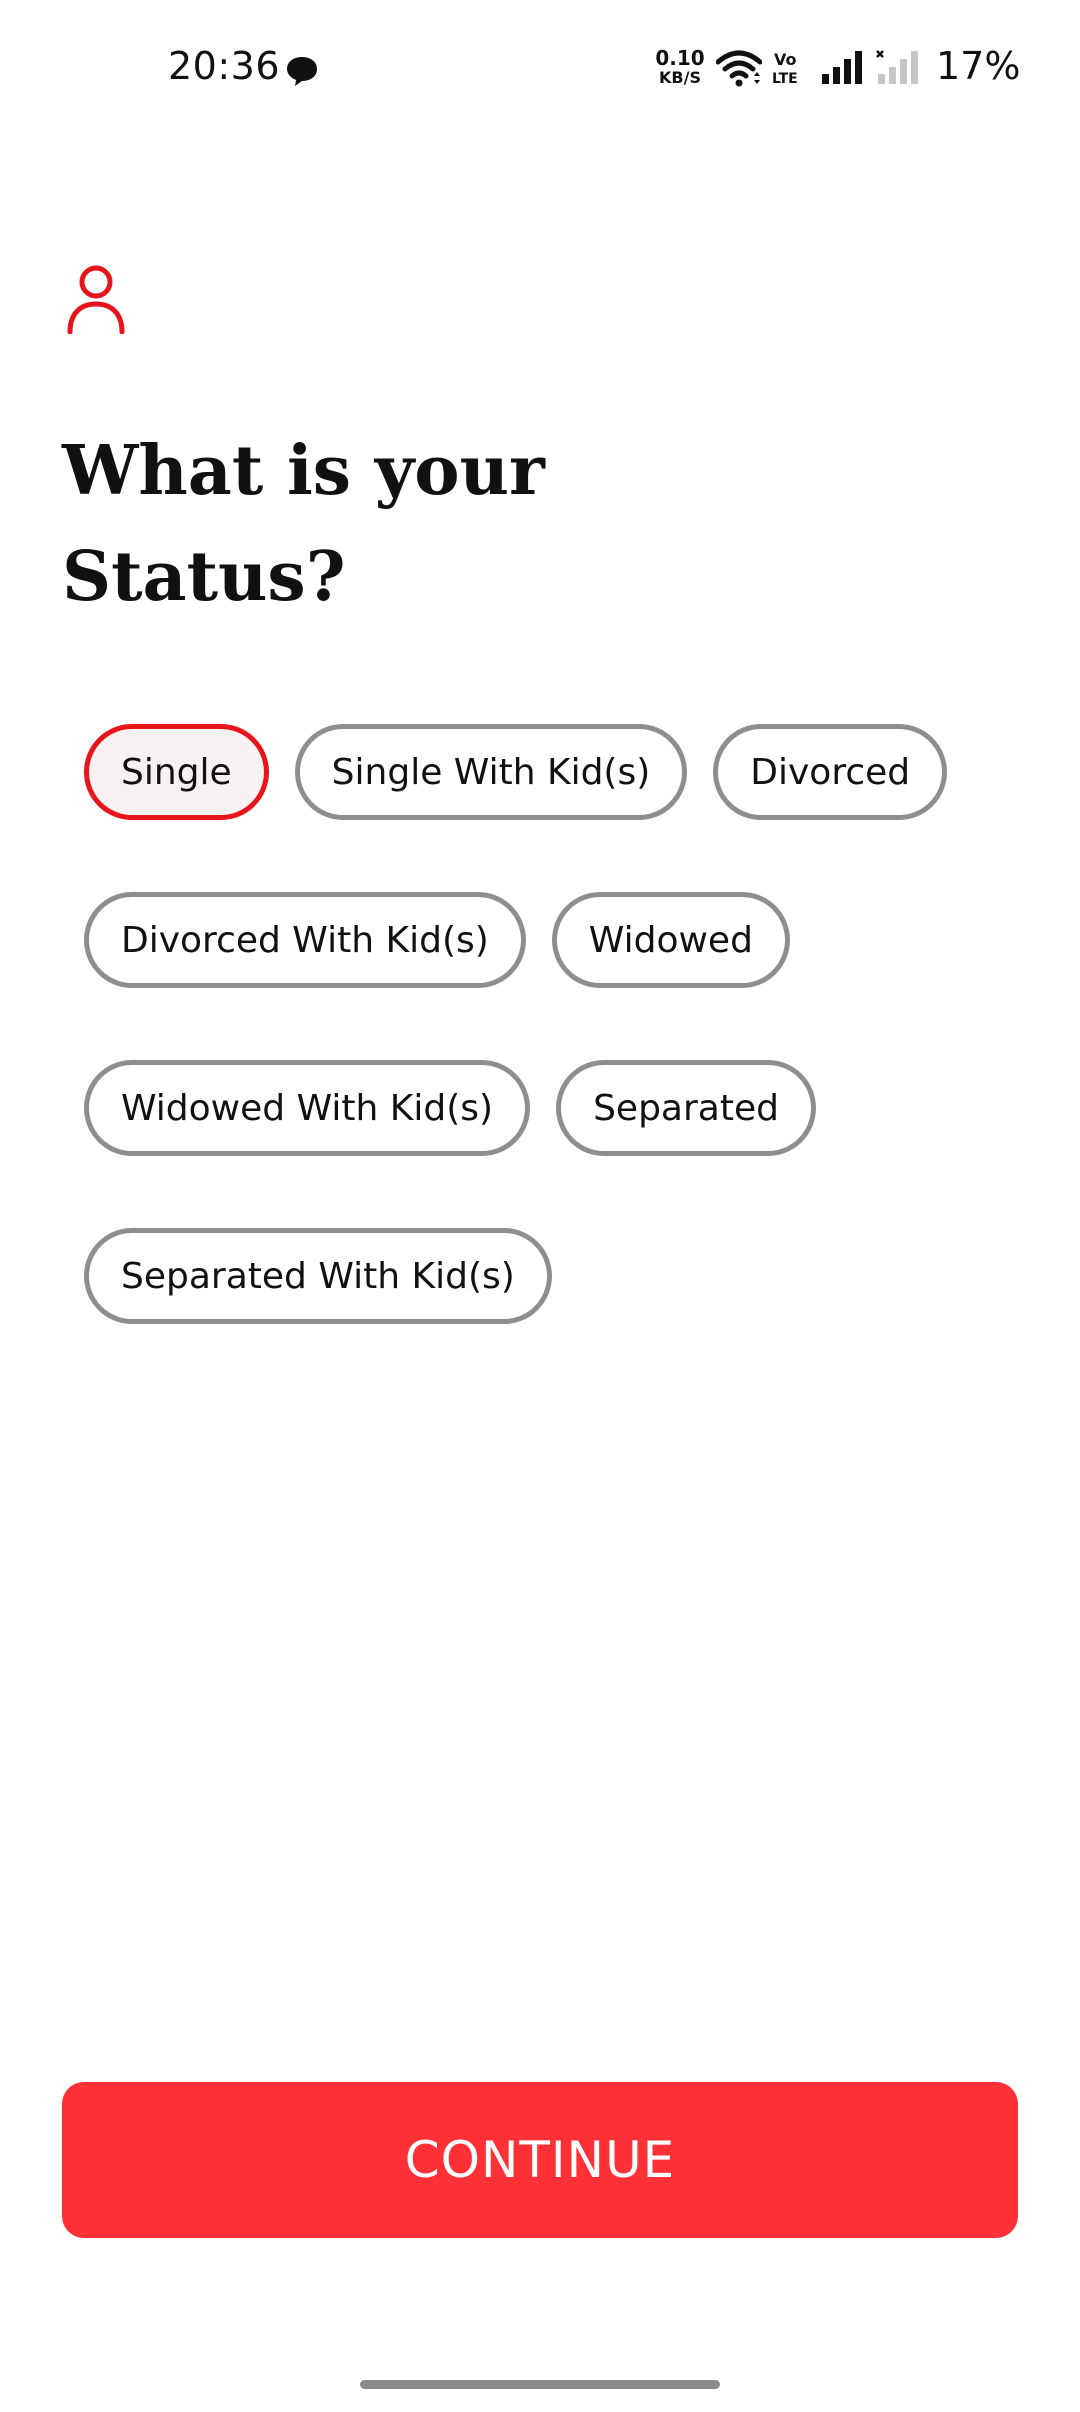  Describe the element at coordinates (670, 940) in the screenshot. I see `option-widowed: Widowed` at that location.